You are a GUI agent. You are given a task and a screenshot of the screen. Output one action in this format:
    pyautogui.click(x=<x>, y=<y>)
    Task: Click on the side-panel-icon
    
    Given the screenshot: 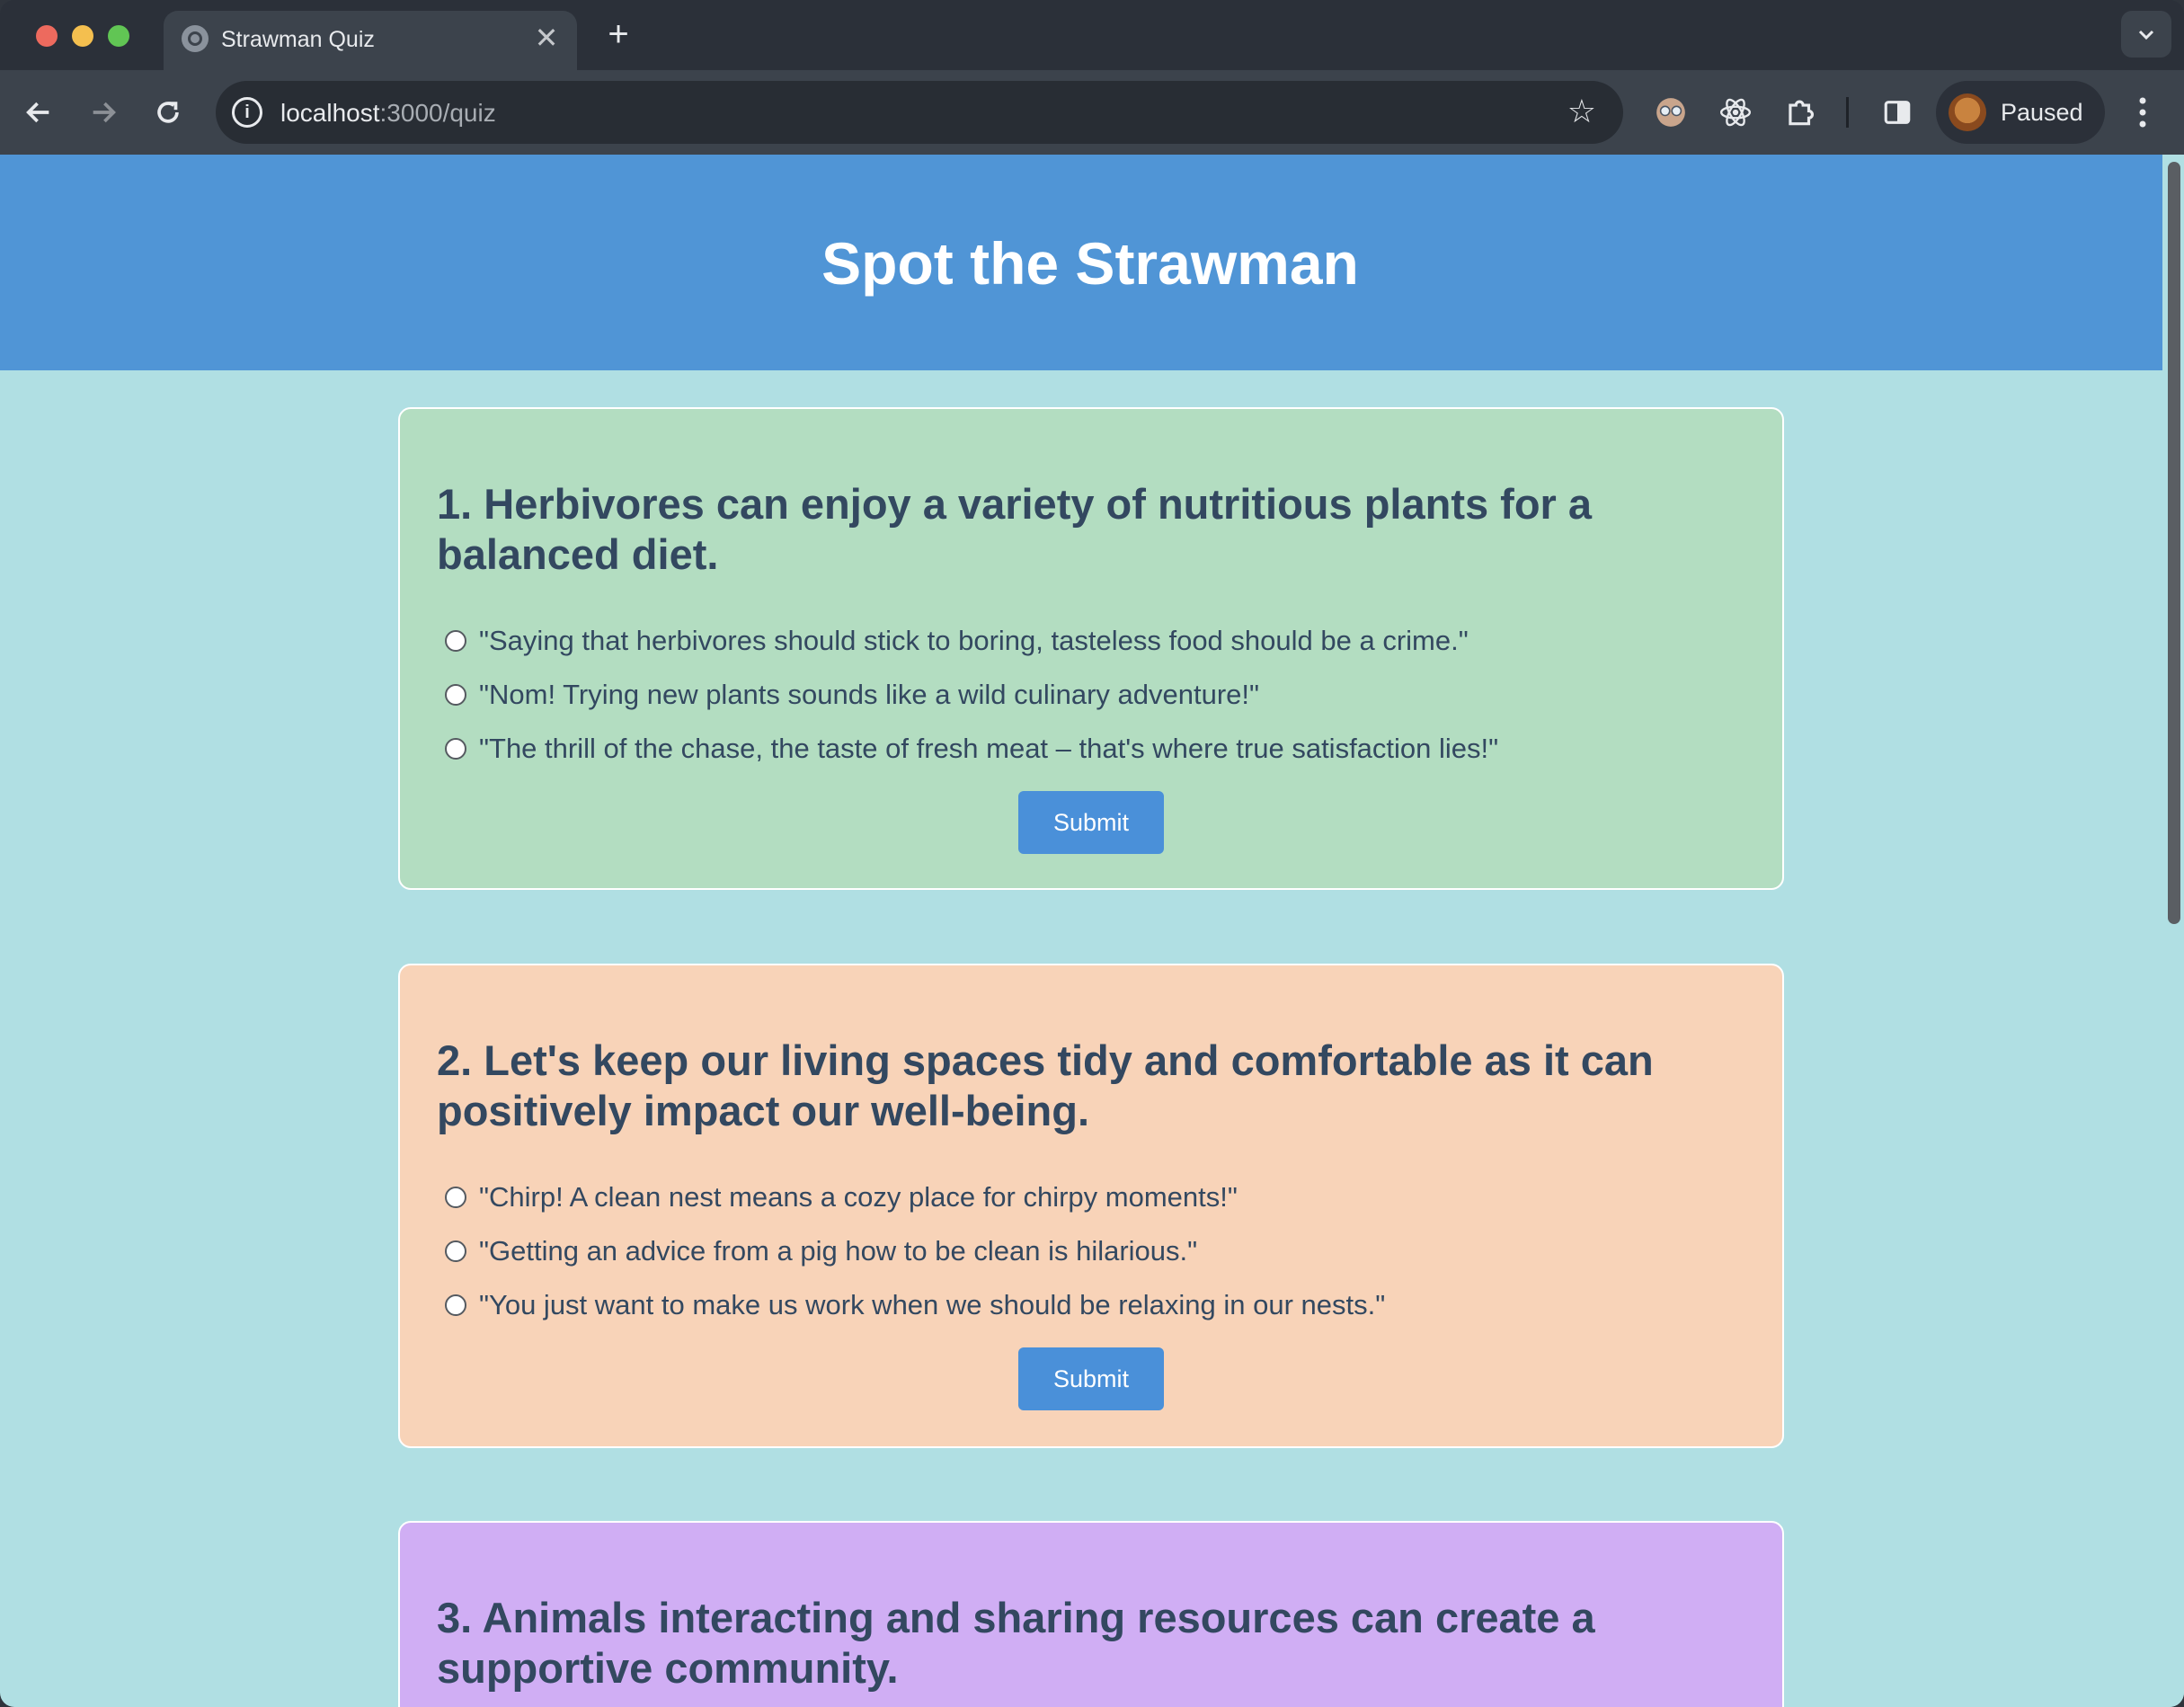 What is the action you would take?
    pyautogui.click(x=1898, y=113)
    